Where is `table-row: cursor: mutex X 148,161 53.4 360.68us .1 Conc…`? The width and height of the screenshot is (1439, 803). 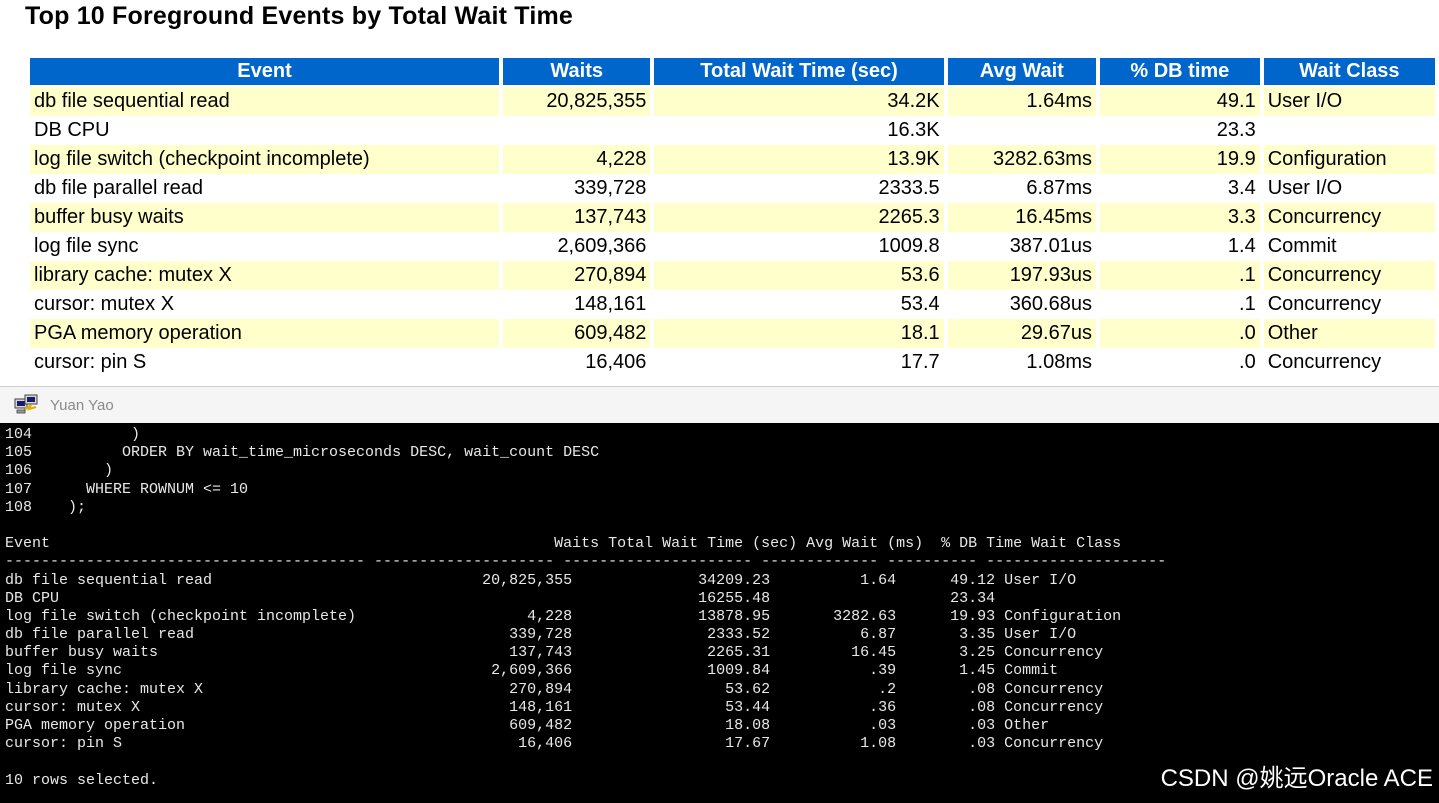 table-row: cursor: mutex X 148,161 53.4 360.68us .1 Conc… is located at coordinates (732, 304).